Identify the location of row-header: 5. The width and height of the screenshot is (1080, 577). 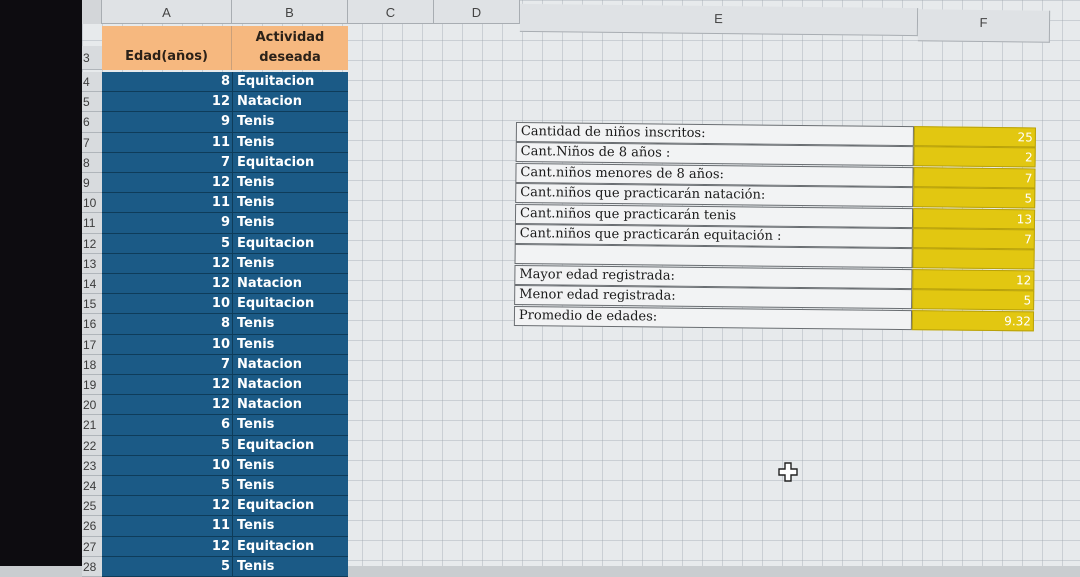
(92, 102).